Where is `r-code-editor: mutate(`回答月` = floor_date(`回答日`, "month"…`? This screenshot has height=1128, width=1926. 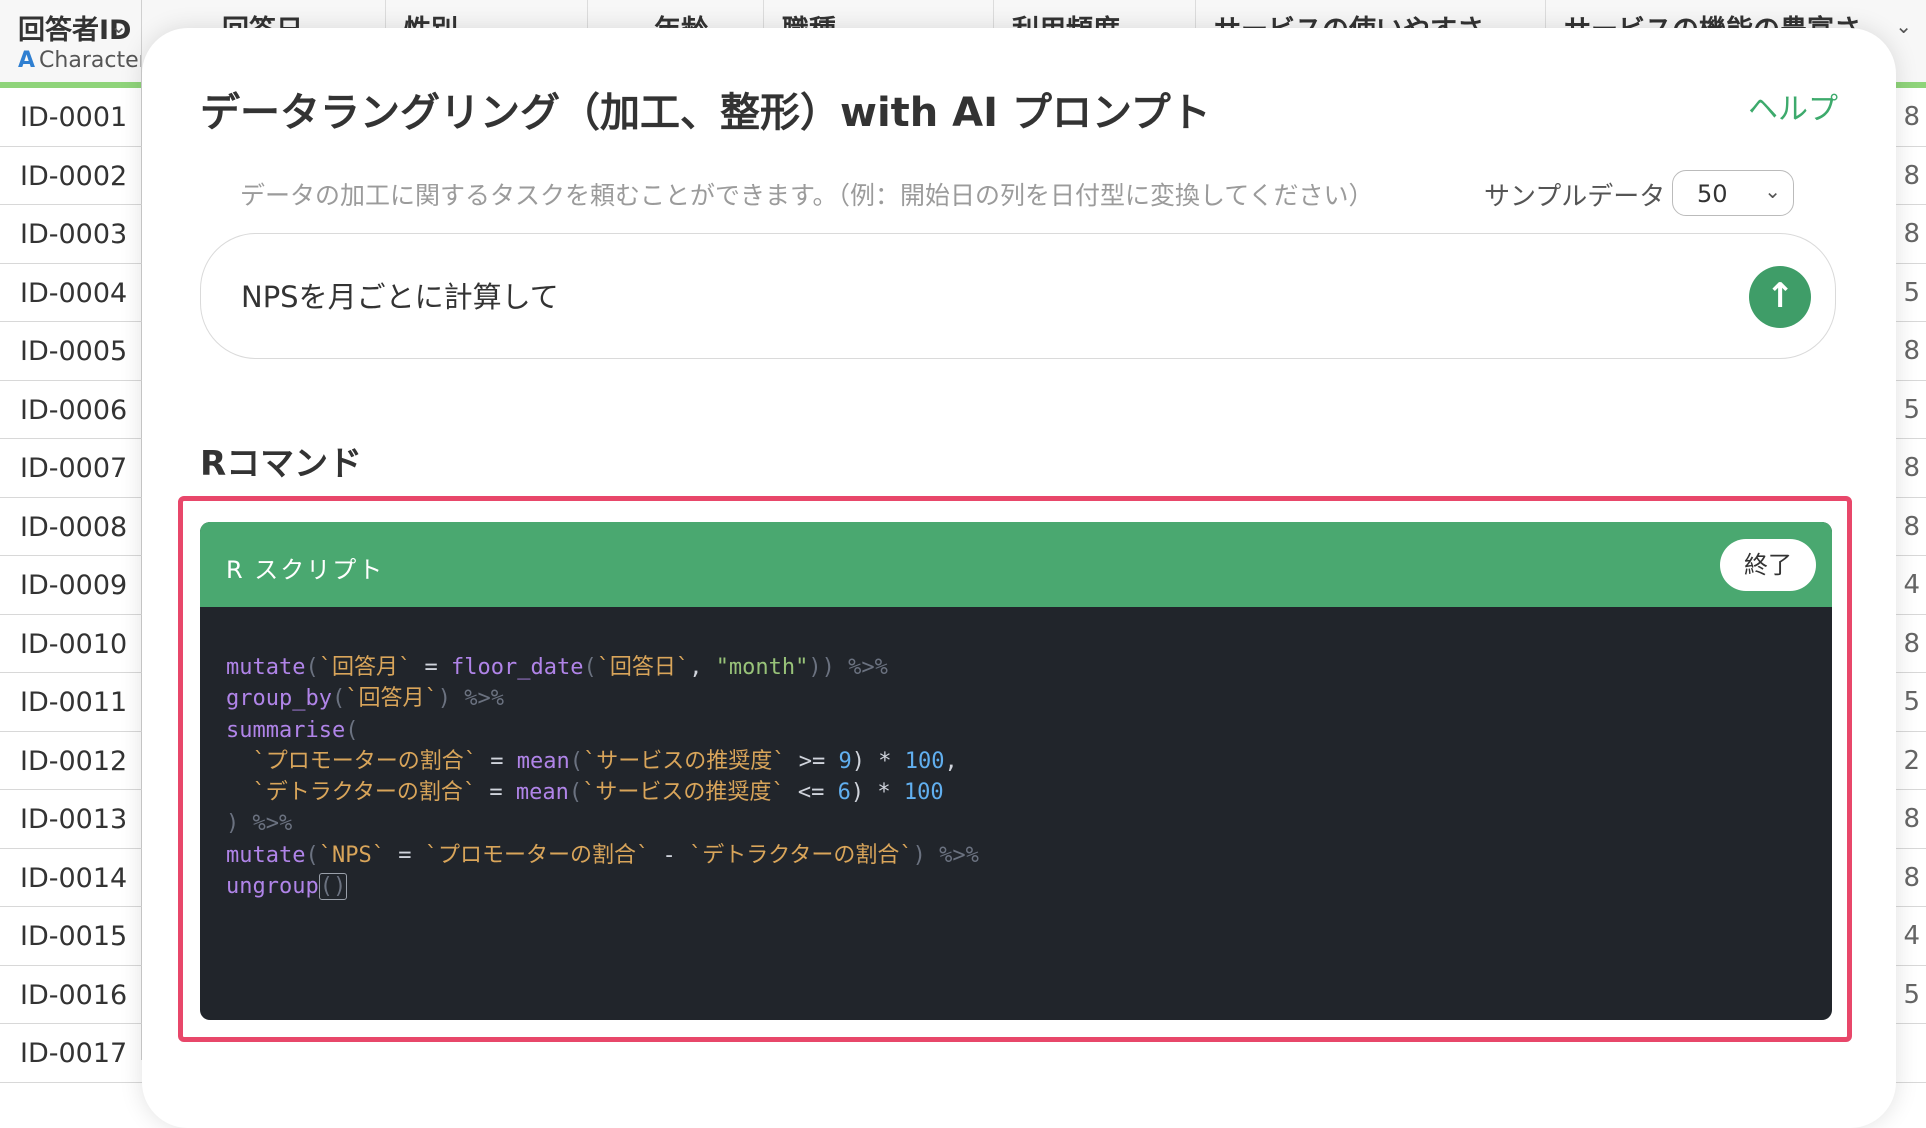
r-code-editor: mutate(`回答月` = floor_date(`回答日`, "month"… is located at coordinates (602, 777).